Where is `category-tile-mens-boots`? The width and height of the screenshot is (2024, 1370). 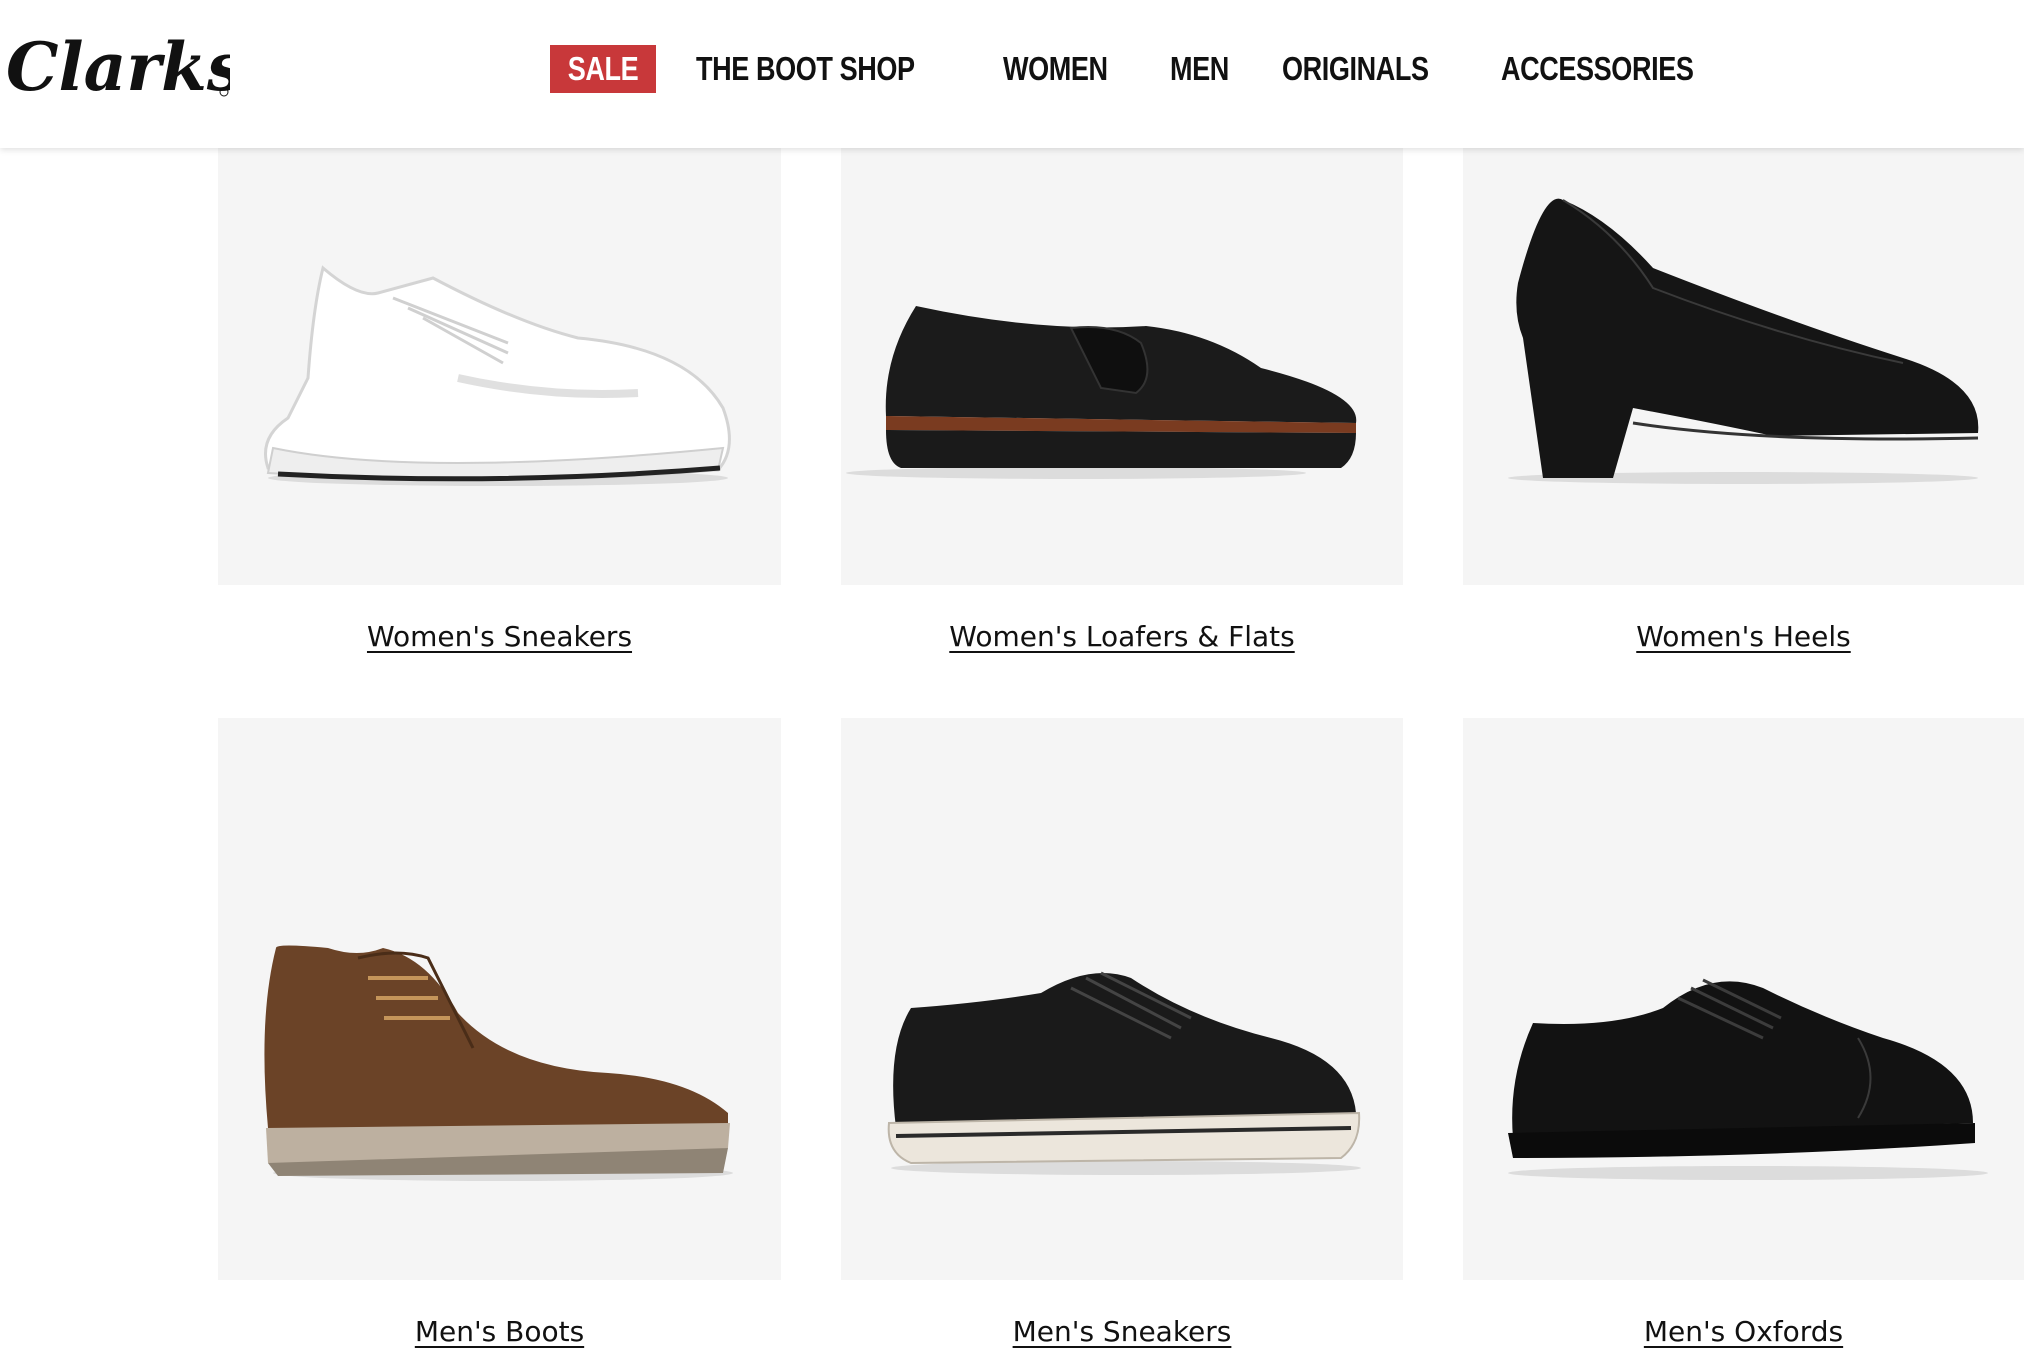 category-tile-mens-boots is located at coordinates (499, 999).